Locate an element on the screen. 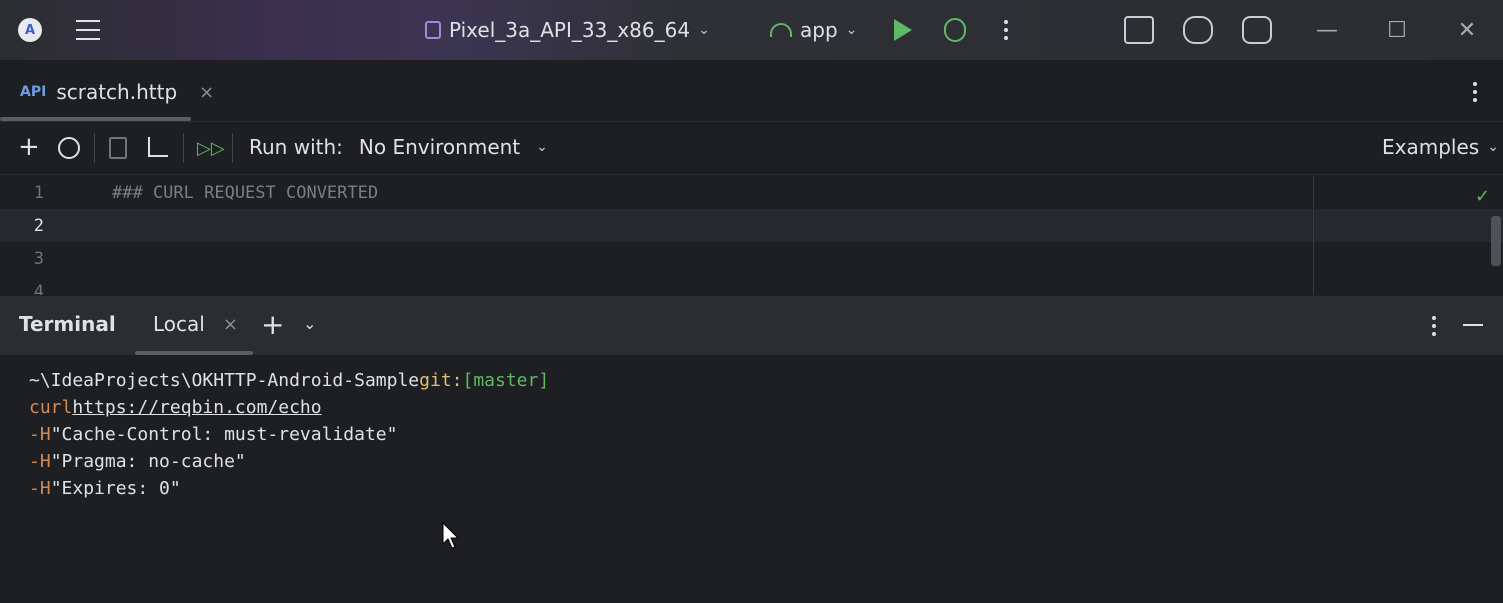  editor-tab-bar: API scratch.http × is located at coordinates (751, 91).